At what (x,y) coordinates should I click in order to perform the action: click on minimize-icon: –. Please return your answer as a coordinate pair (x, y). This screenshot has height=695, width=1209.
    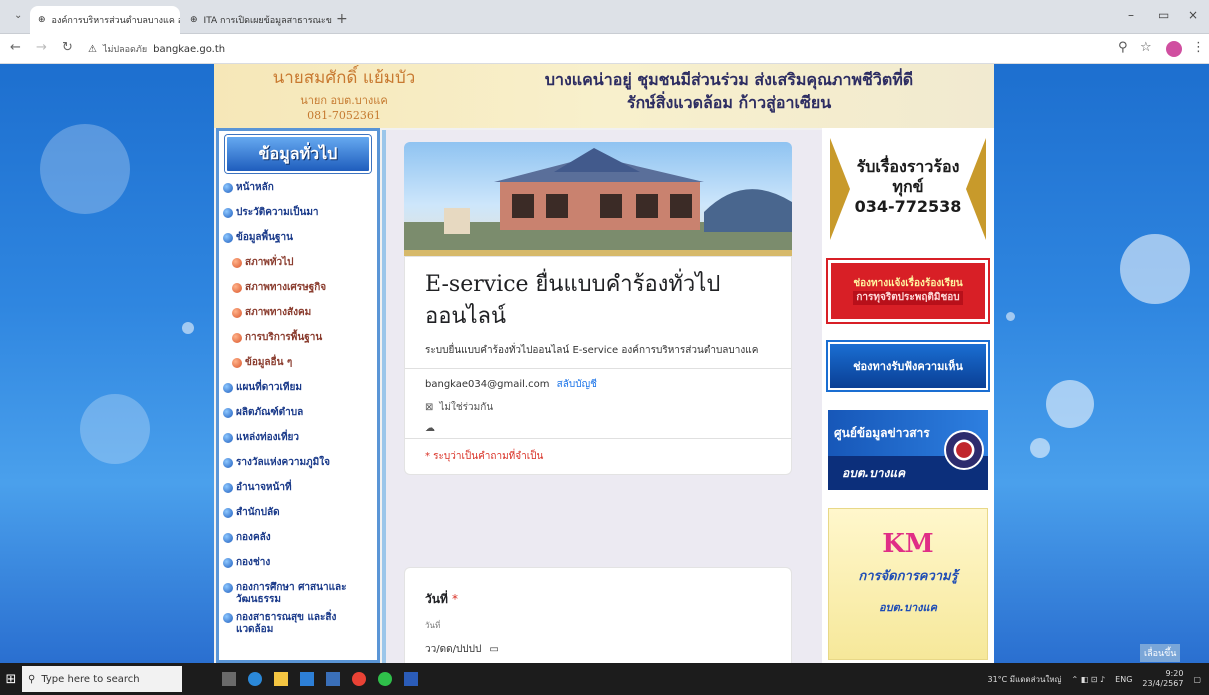
    Looking at the image, I should click on (1131, 15).